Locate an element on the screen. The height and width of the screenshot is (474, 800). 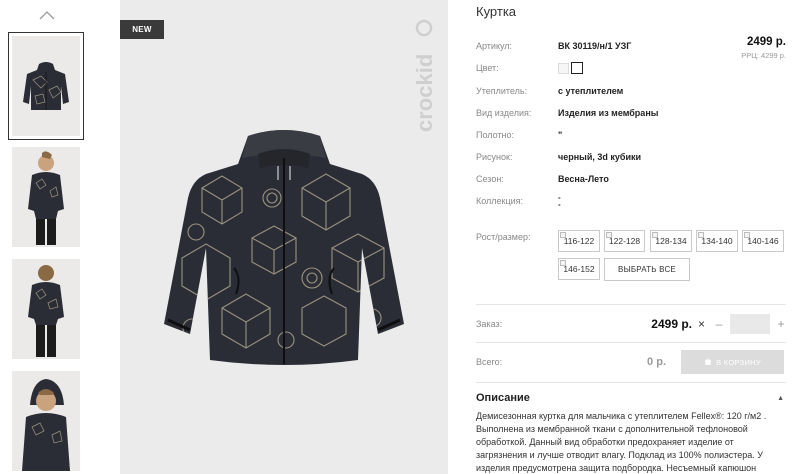
size-option: 116-122 is located at coordinates (579, 241).